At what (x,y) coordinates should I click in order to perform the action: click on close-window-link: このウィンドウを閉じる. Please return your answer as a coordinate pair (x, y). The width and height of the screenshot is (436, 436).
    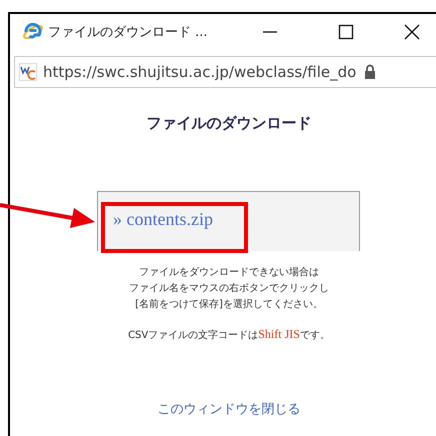
    Looking at the image, I should click on (229, 409).